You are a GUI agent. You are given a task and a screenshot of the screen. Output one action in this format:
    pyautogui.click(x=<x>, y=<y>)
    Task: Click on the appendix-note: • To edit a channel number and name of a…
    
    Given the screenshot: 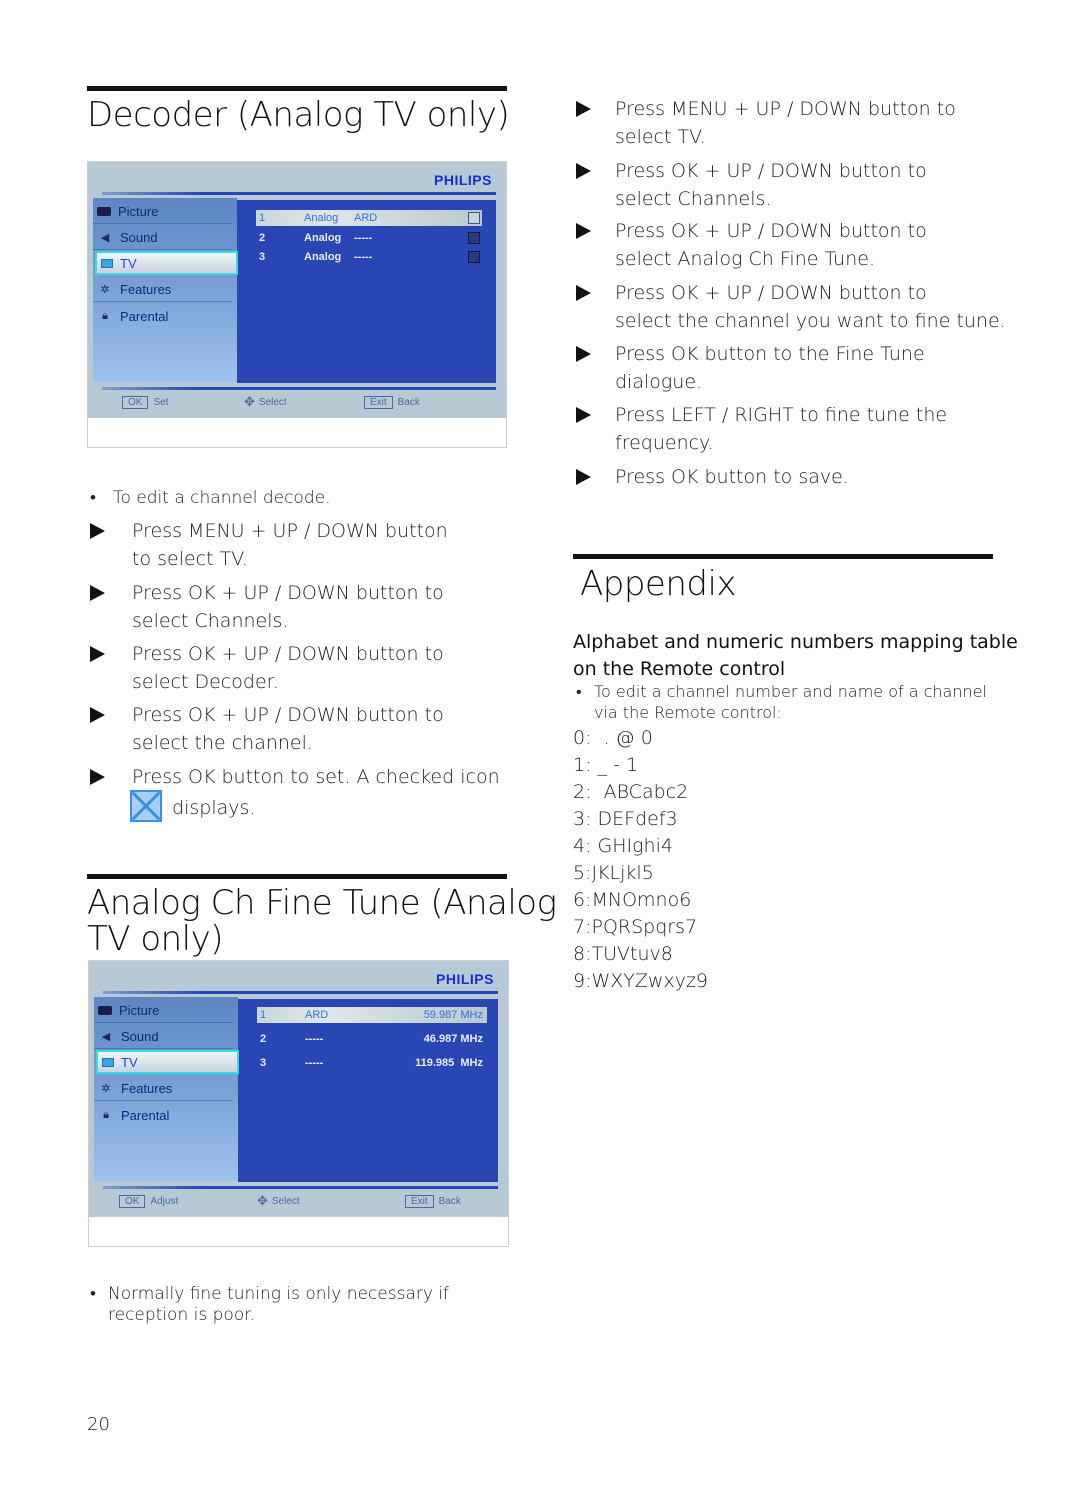 What is the action you would take?
    pyautogui.click(x=781, y=702)
    